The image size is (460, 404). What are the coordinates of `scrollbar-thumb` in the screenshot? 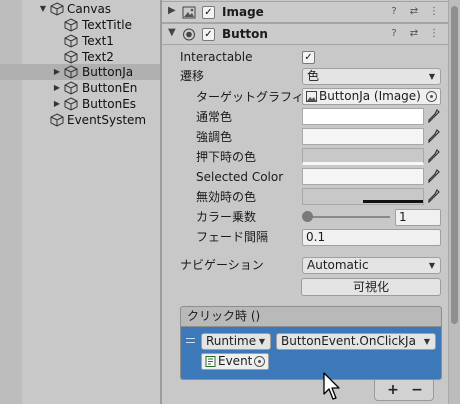 It's located at (454, 165).